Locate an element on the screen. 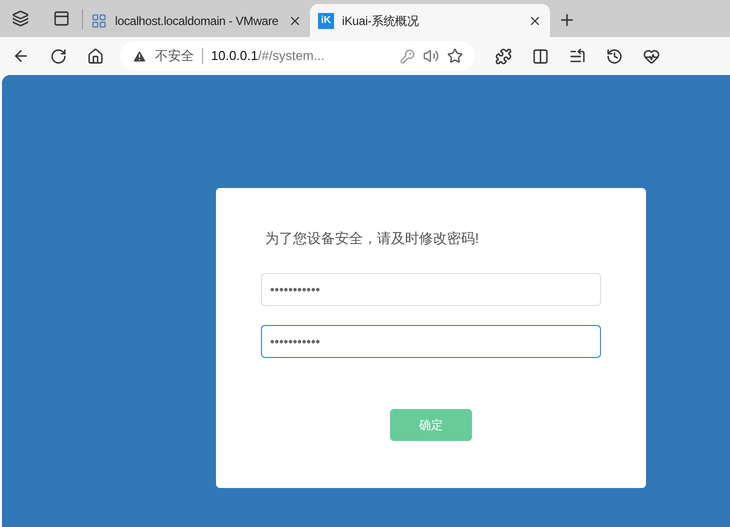 Image resolution: width=730 pixels, height=527 pixels. new-tab-icon is located at coordinates (567, 20).